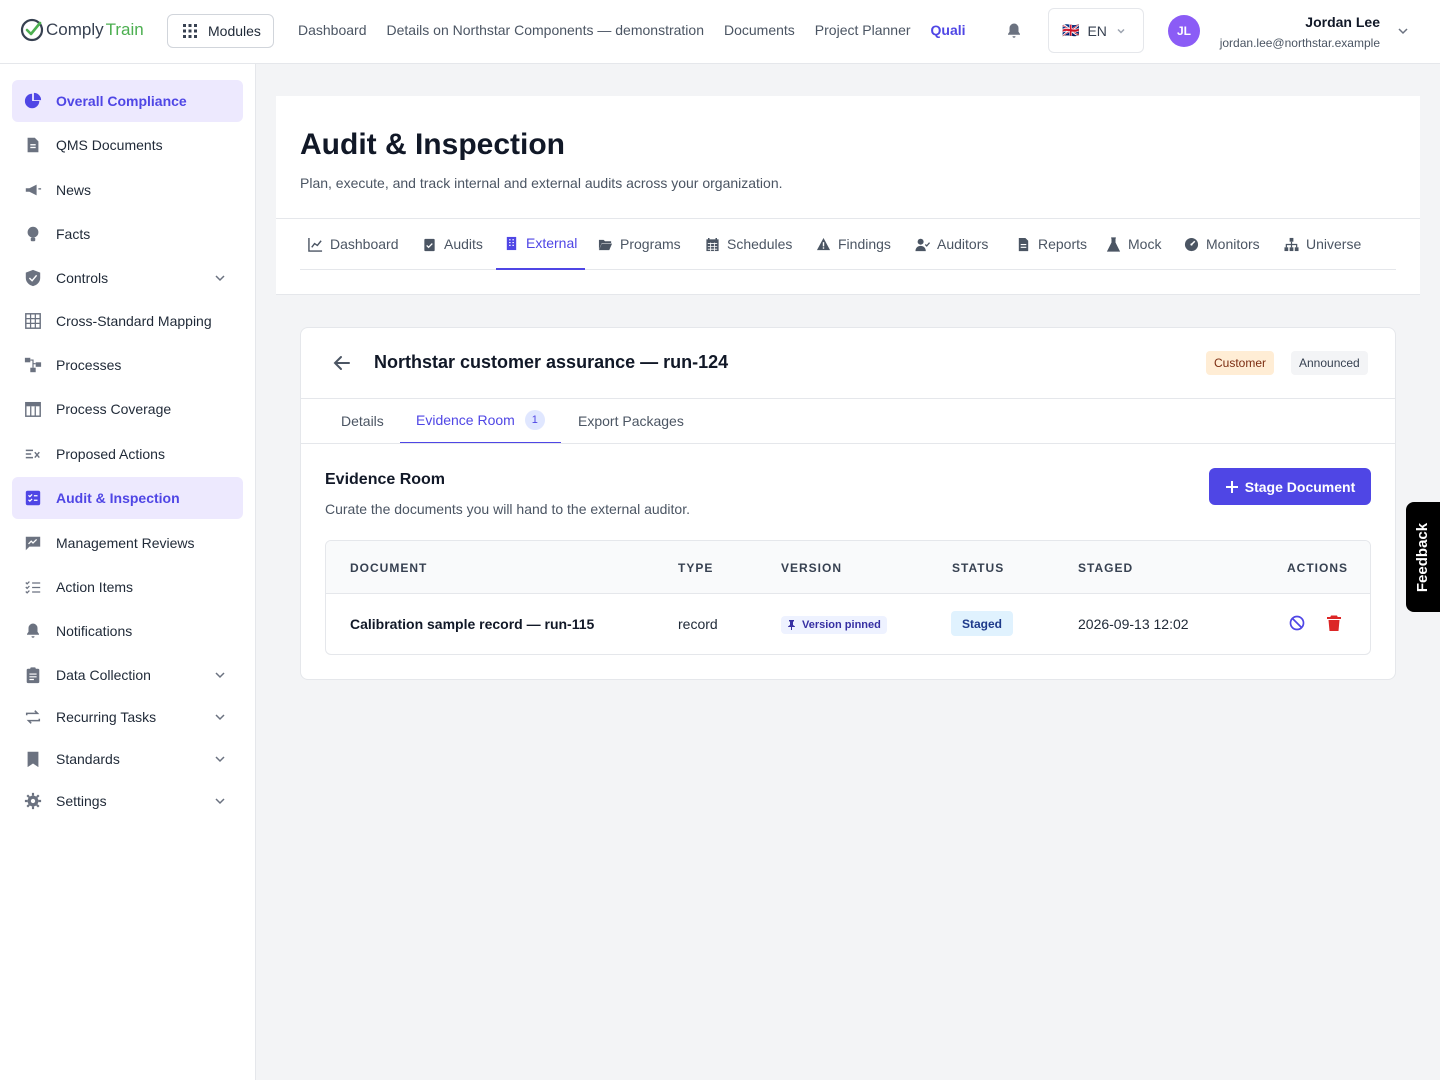 Image resolution: width=1440 pixels, height=1080 pixels. Describe the element at coordinates (33, 675) in the screenshot. I see `clipboard-icon` at that location.